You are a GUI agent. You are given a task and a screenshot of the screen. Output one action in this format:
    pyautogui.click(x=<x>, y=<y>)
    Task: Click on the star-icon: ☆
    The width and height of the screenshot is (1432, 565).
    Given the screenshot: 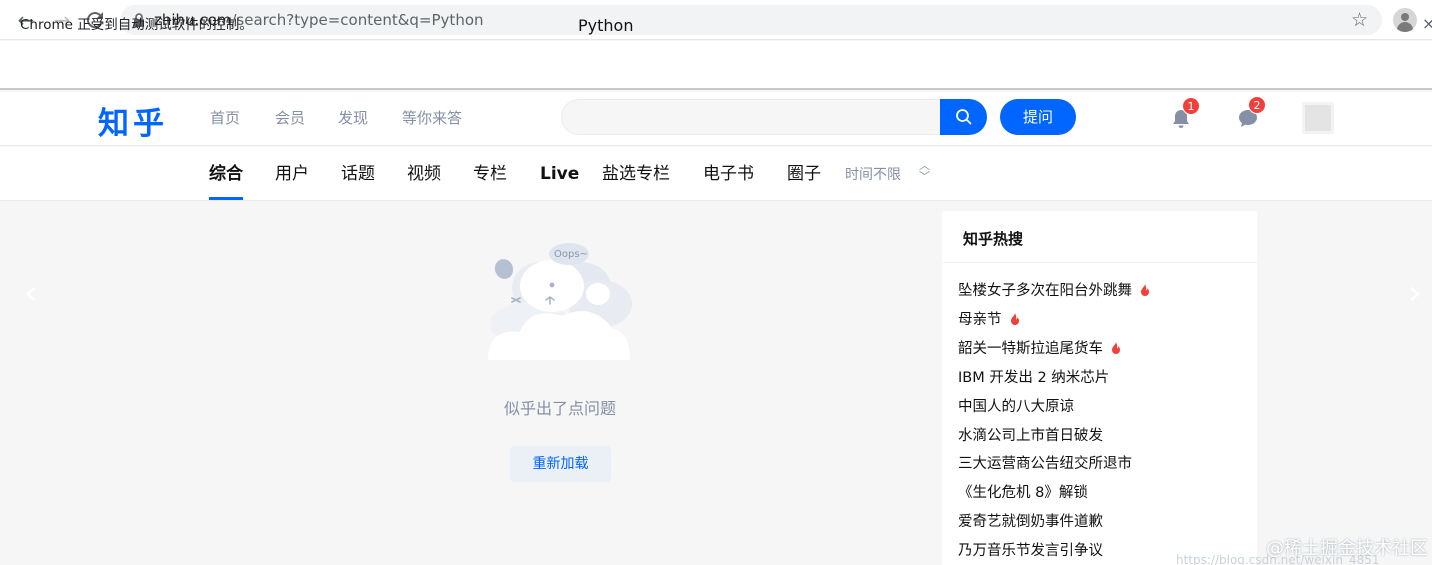 What is the action you would take?
    pyautogui.click(x=1359, y=20)
    